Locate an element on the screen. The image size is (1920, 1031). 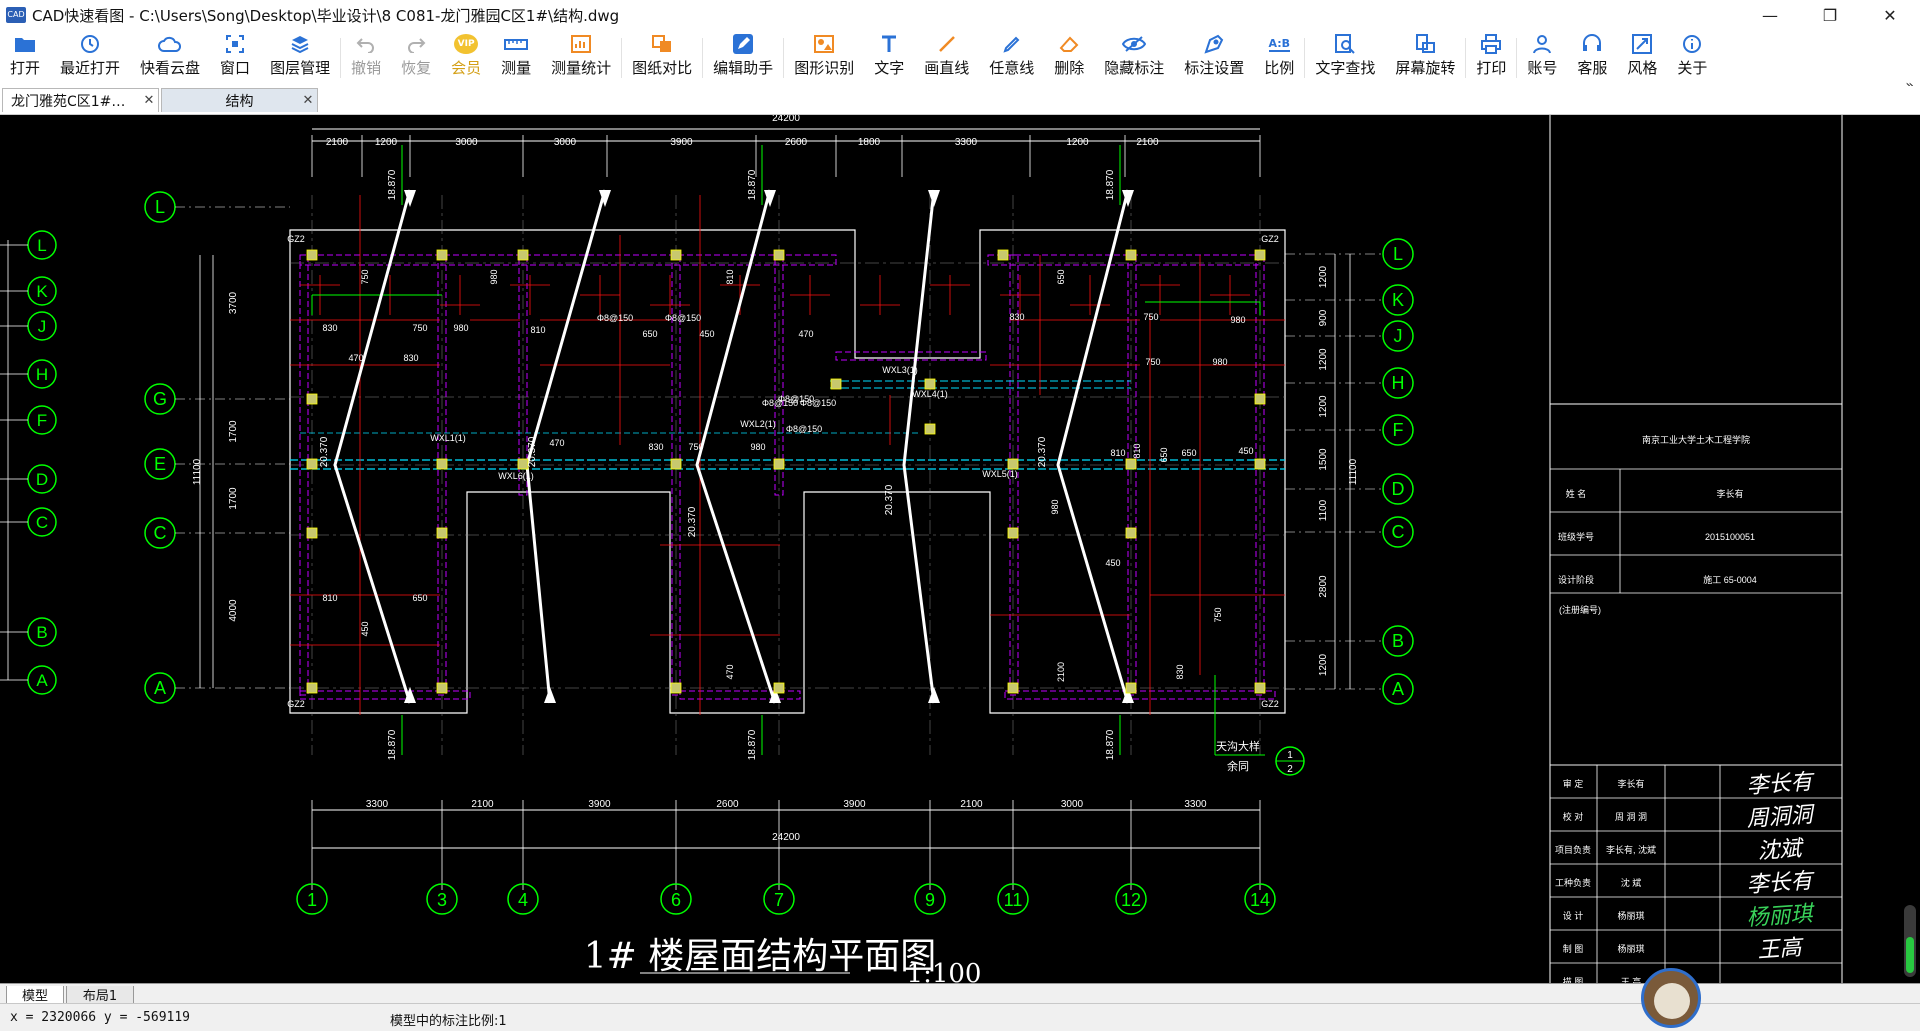
tab-structure: 结构 ✕ is located at coordinates (239, 100).